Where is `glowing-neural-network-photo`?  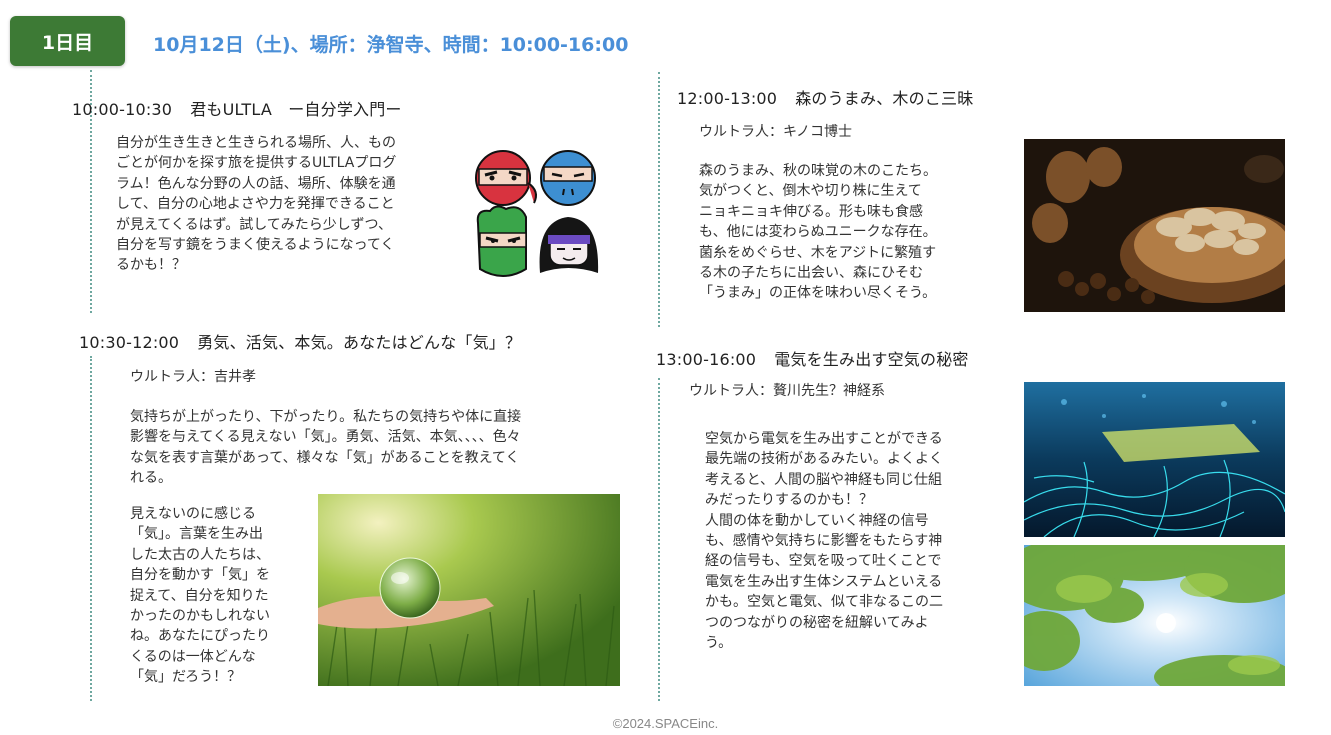
glowing-neural-network-photo is located at coordinates (1154, 459).